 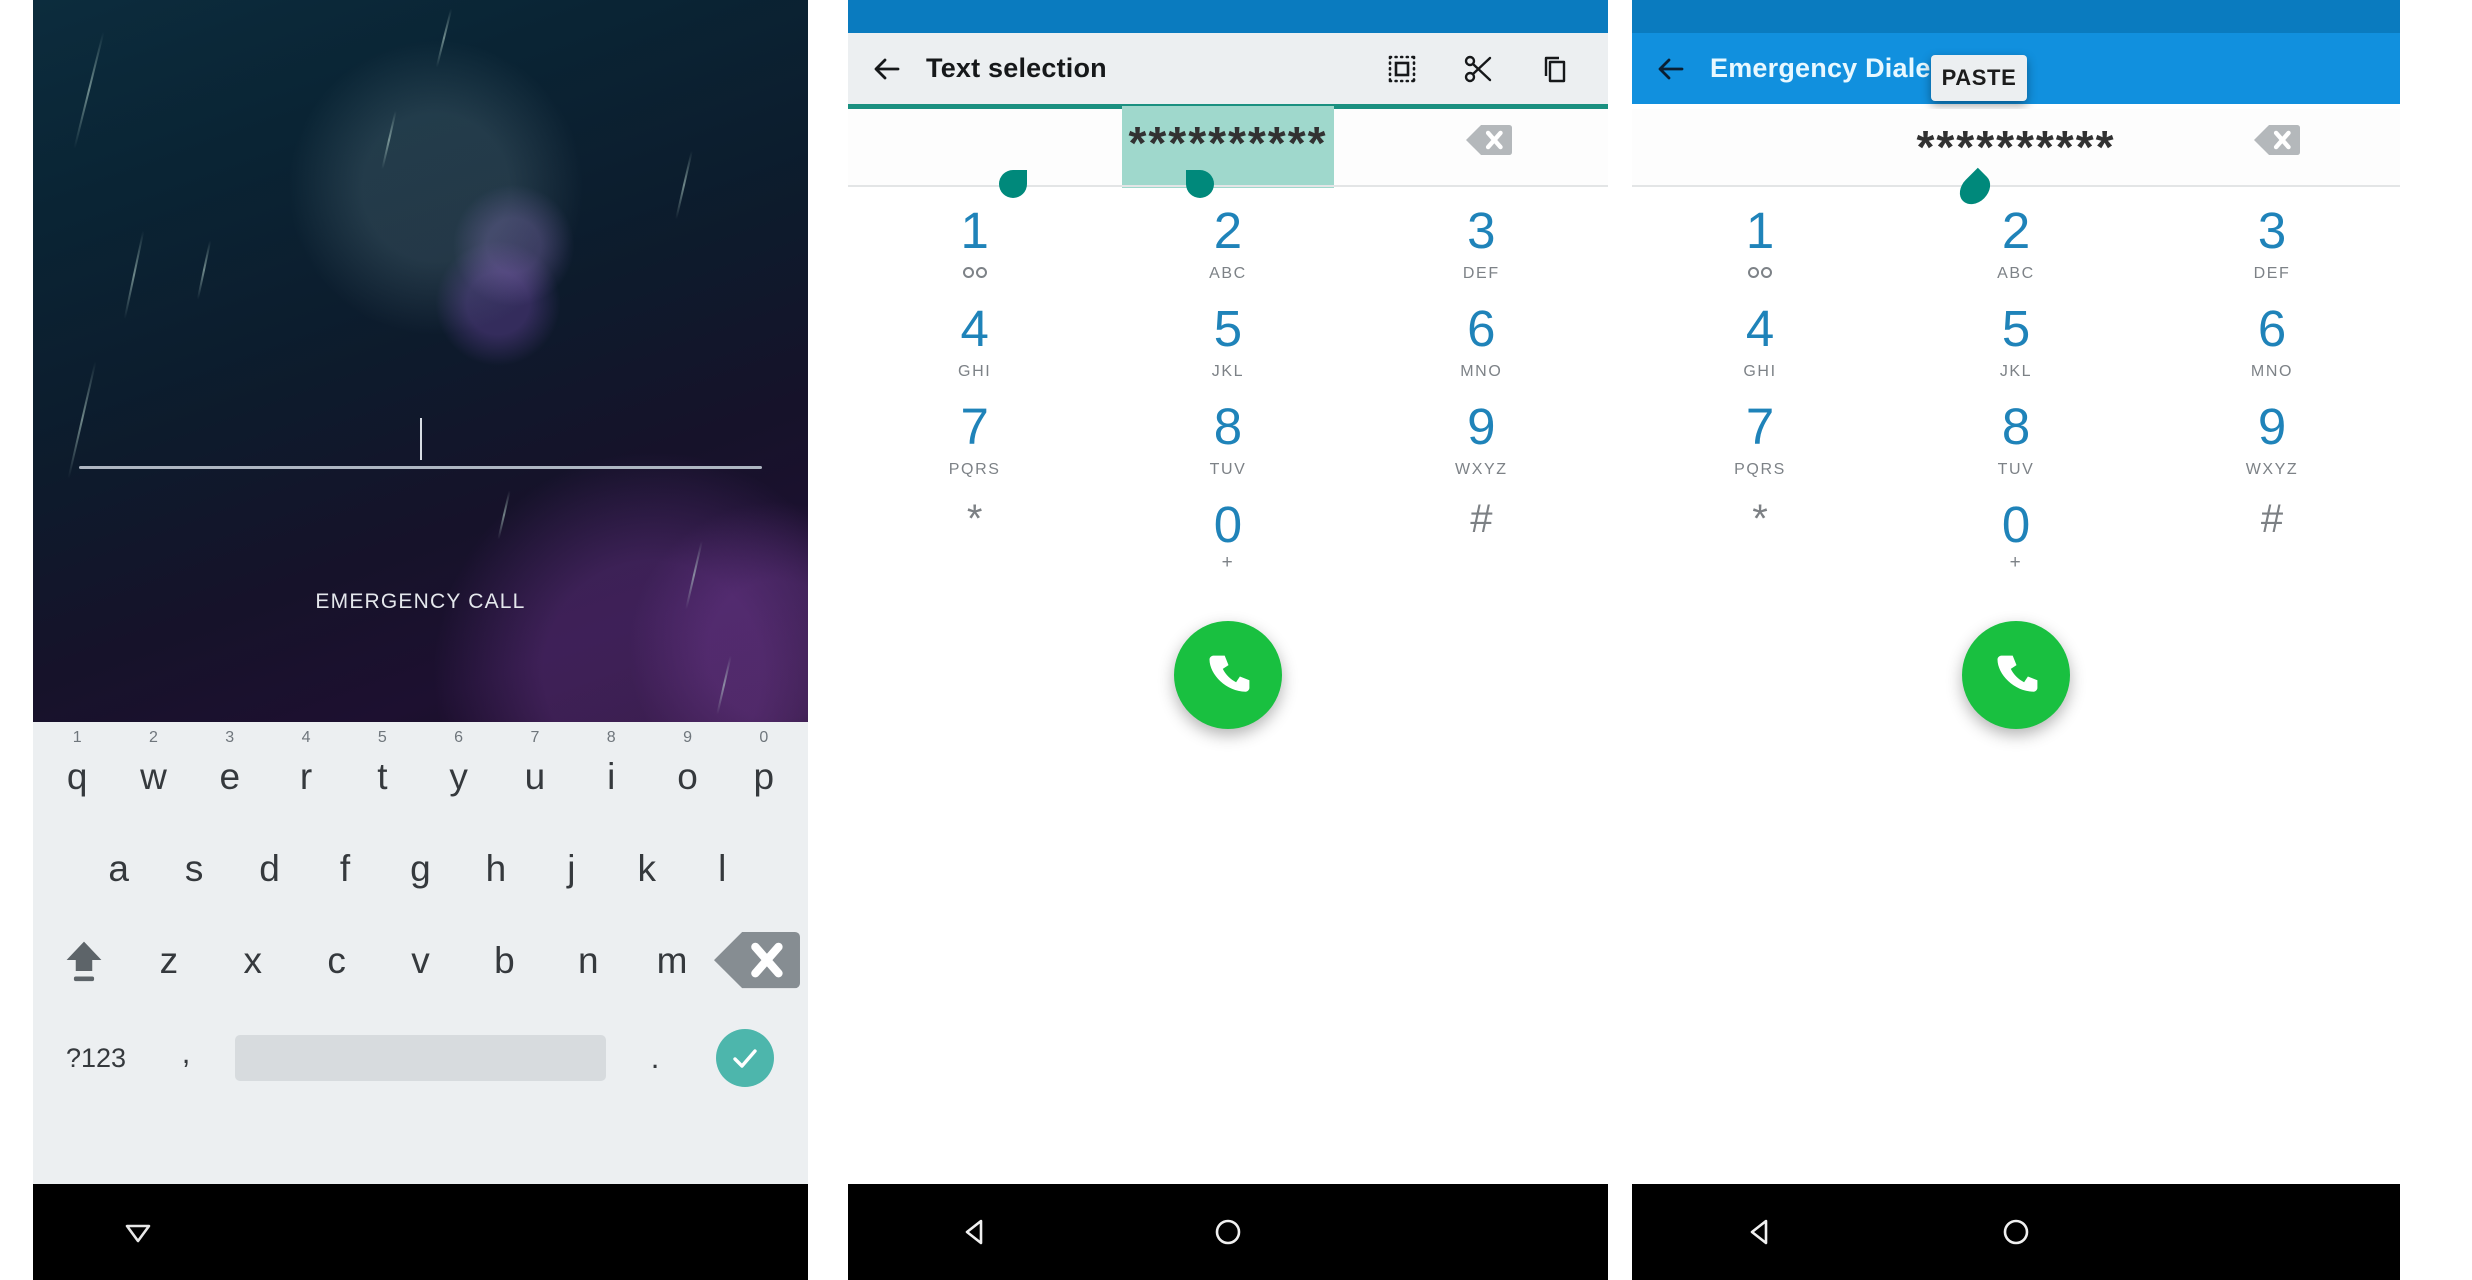 What do you see at coordinates (382, 762) in the screenshot?
I see `key-t: 5t` at bounding box center [382, 762].